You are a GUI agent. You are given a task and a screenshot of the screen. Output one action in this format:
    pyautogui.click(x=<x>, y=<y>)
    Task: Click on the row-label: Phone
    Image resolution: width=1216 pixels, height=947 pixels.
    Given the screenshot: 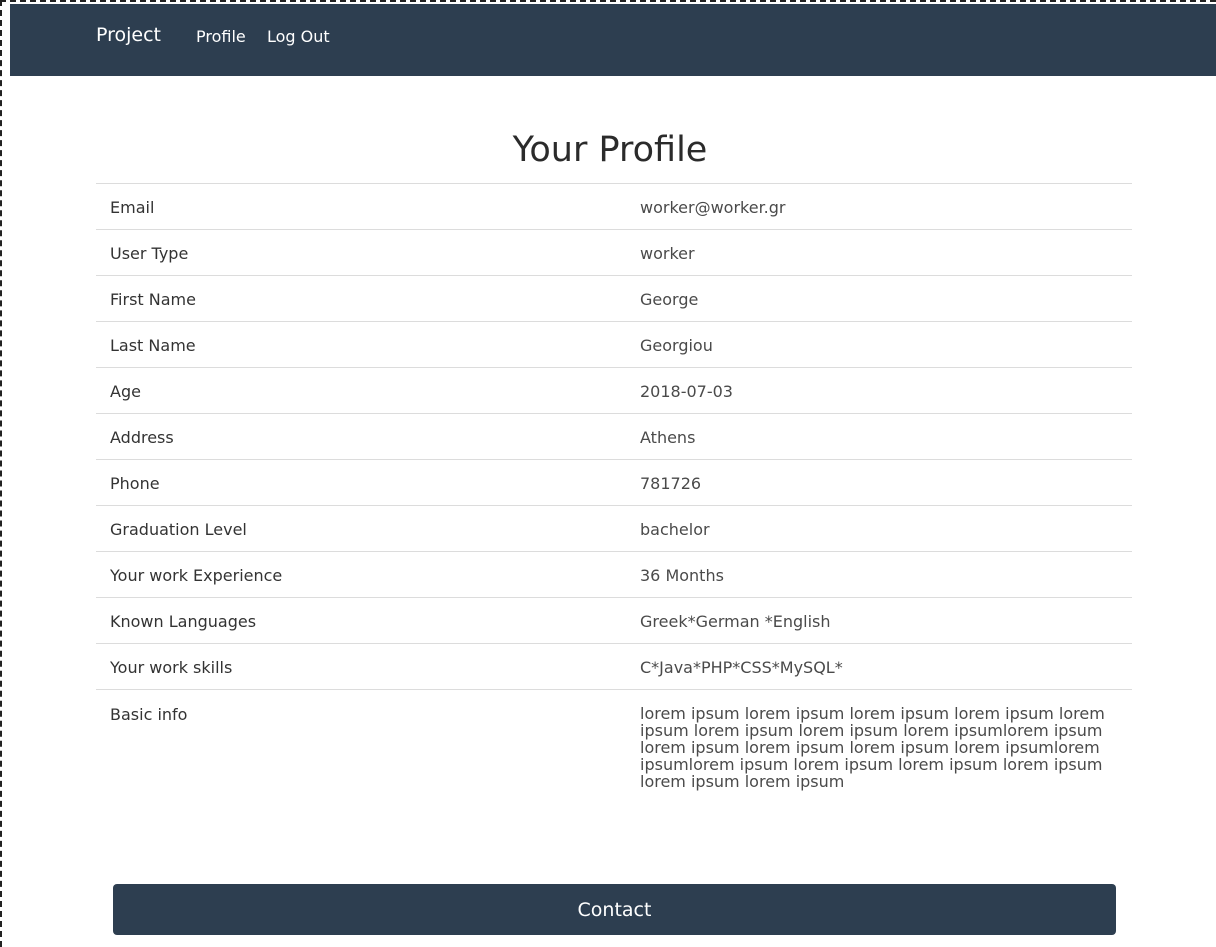 What is the action you would take?
    pyautogui.click(x=135, y=483)
    